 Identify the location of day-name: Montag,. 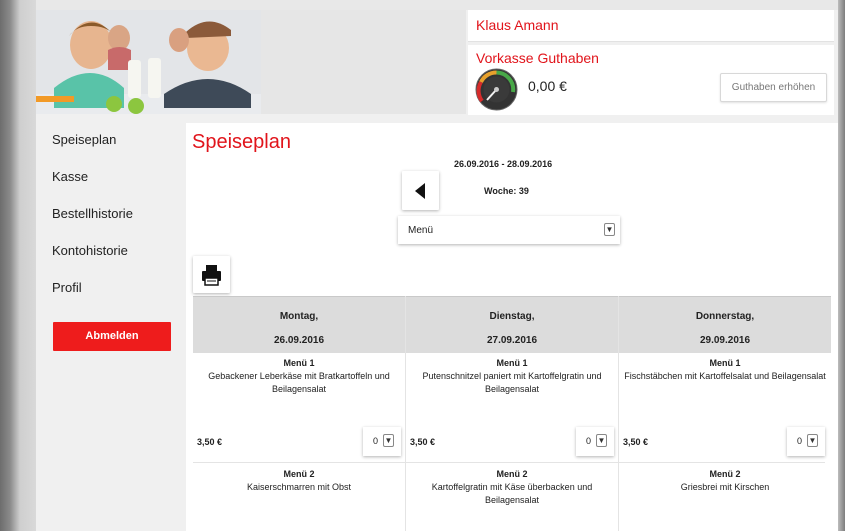
(299, 316).